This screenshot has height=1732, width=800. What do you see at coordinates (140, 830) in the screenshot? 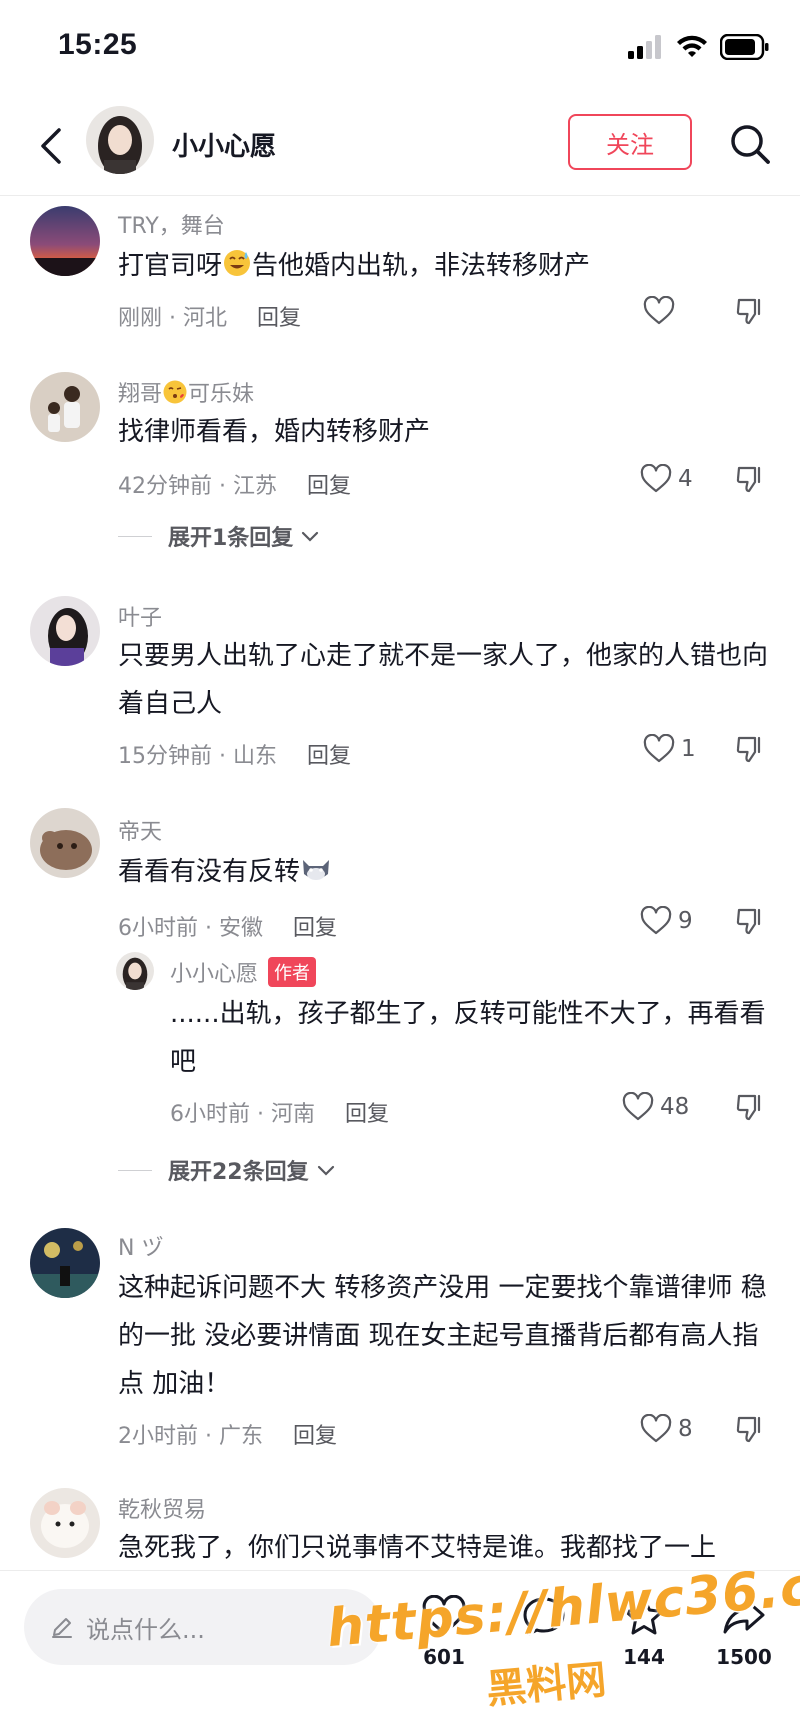
I see `comment-author: 帝天` at bounding box center [140, 830].